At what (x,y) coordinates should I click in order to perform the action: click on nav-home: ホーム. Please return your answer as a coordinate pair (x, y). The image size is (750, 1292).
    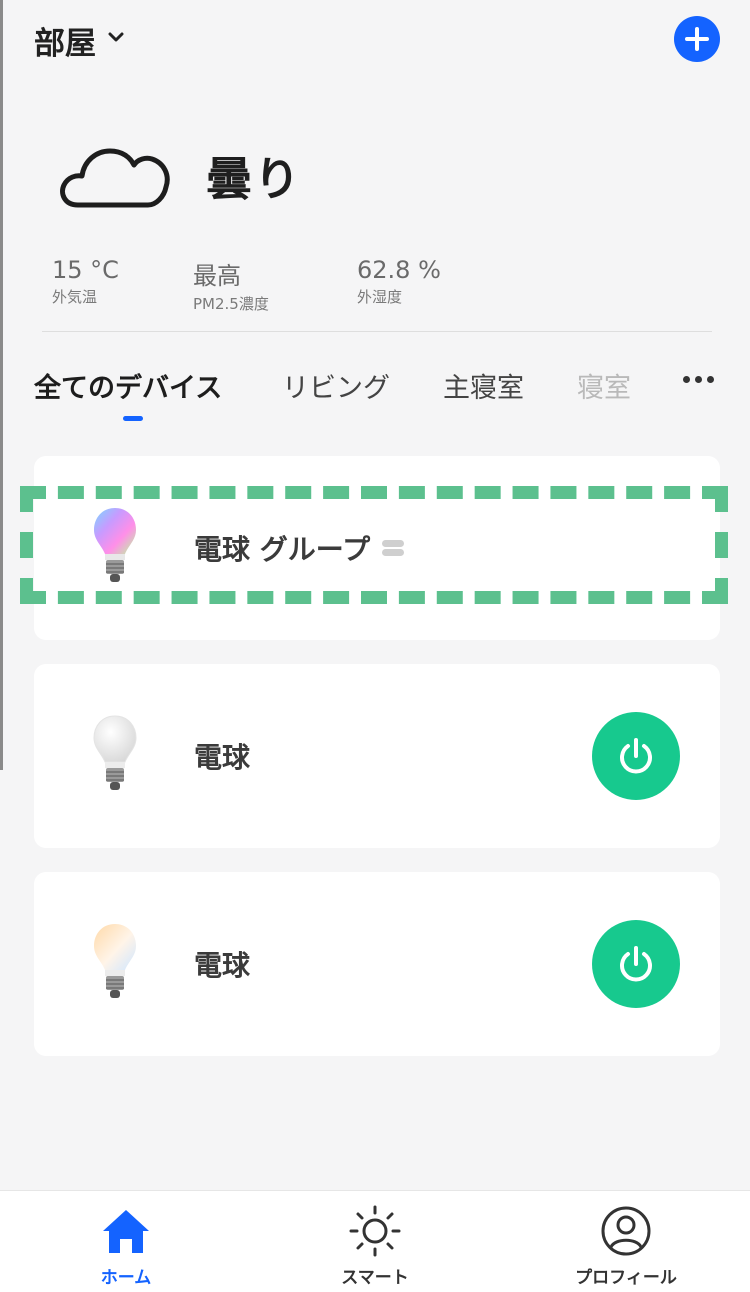
    Looking at the image, I should click on (126, 1246).